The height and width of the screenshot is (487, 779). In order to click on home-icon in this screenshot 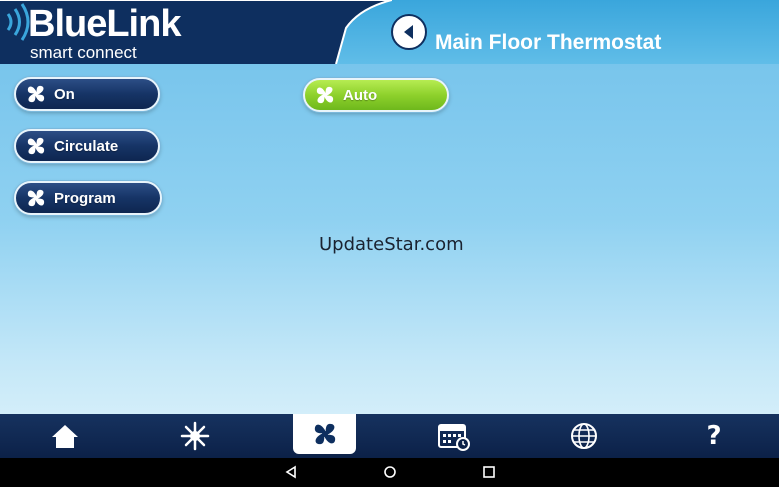, I will do `click(65, 436)`.